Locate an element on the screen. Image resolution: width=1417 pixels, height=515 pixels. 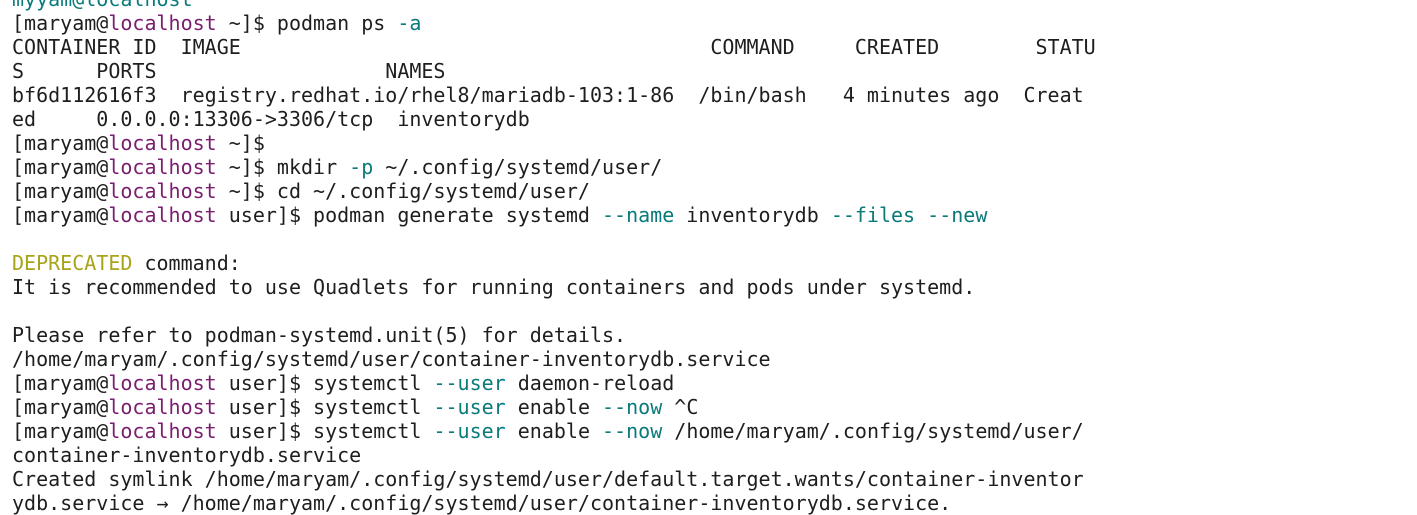
terminal-line: S PORTS NAMES is located at coordinates (554, 71).